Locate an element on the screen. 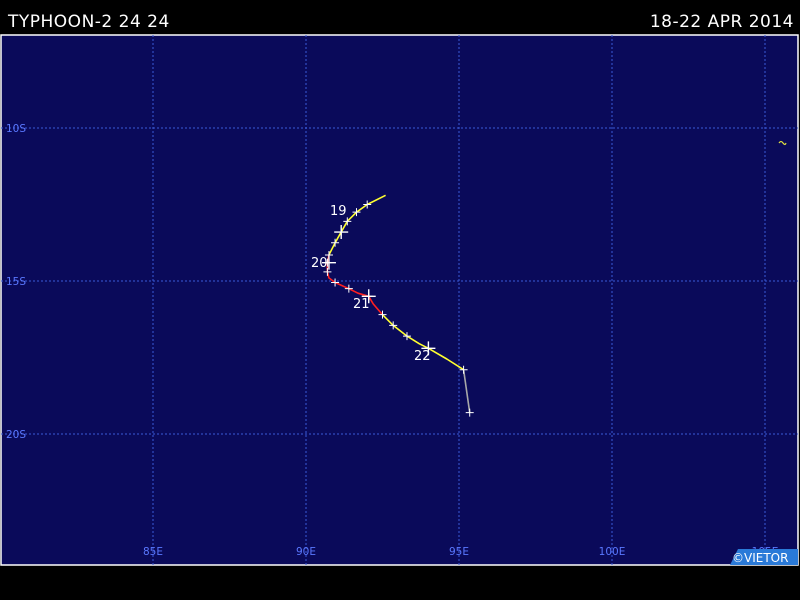  lat-label-20s: 20S is located at coordinates (16, 435).